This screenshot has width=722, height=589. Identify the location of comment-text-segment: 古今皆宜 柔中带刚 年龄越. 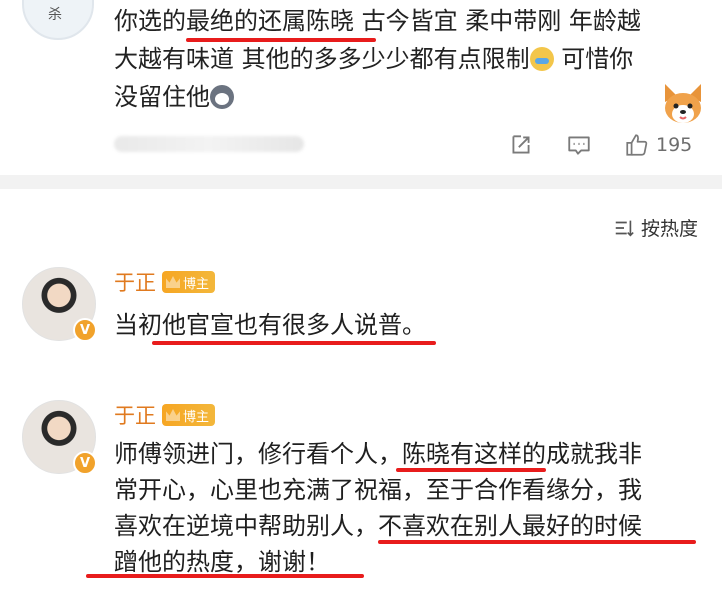
(497, 21).